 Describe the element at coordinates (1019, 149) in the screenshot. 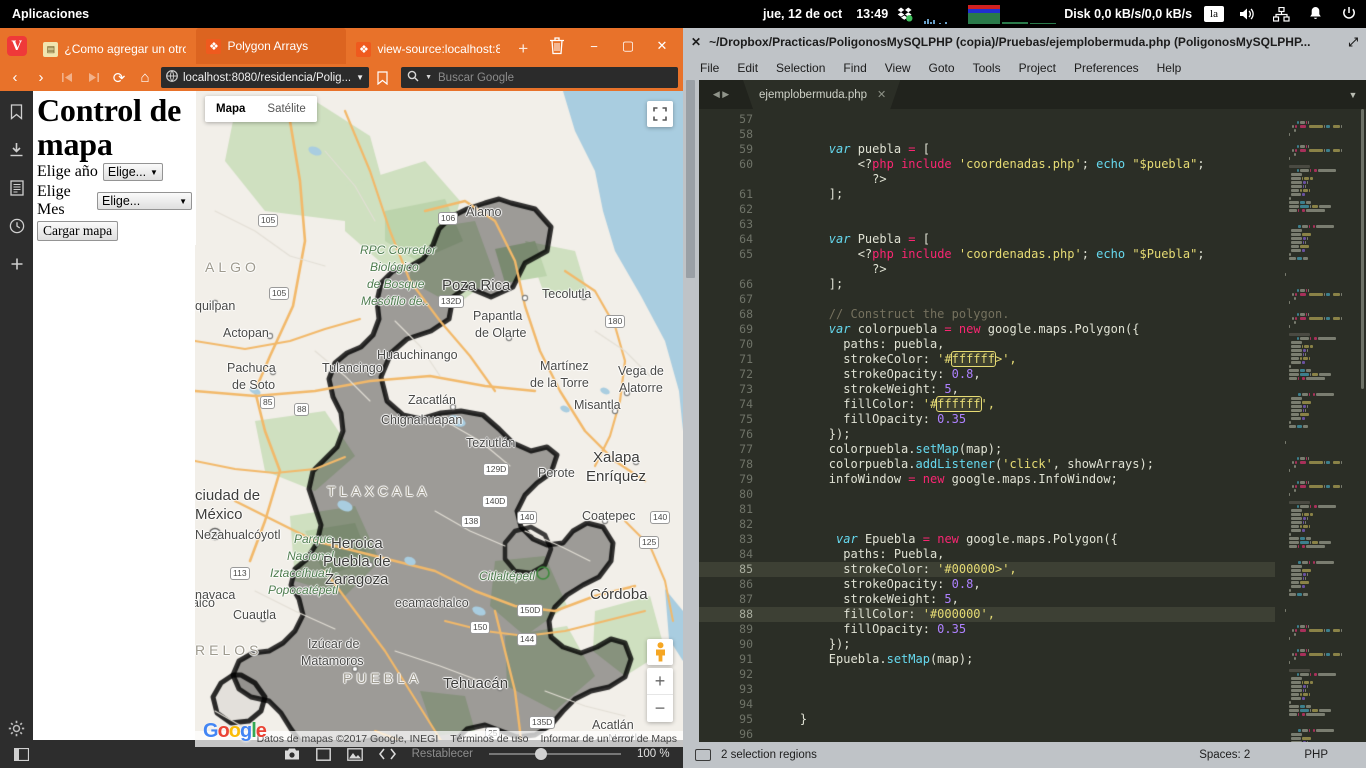

I see `code-line: var puebla = [` at that location.